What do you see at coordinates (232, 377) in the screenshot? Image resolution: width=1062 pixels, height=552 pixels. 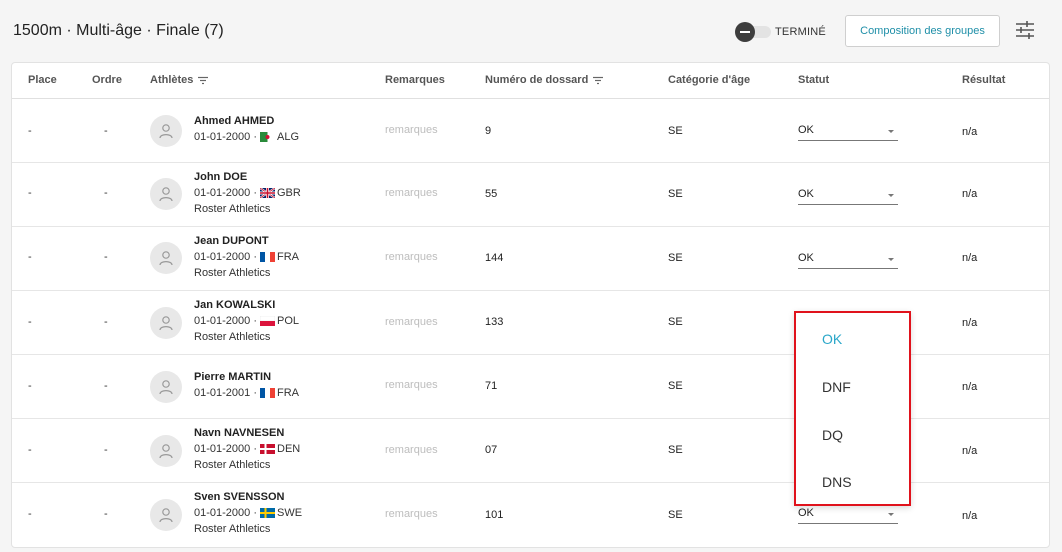 I see `athlete-name: Pierre MARTIN` at bounding box center [232, 377].